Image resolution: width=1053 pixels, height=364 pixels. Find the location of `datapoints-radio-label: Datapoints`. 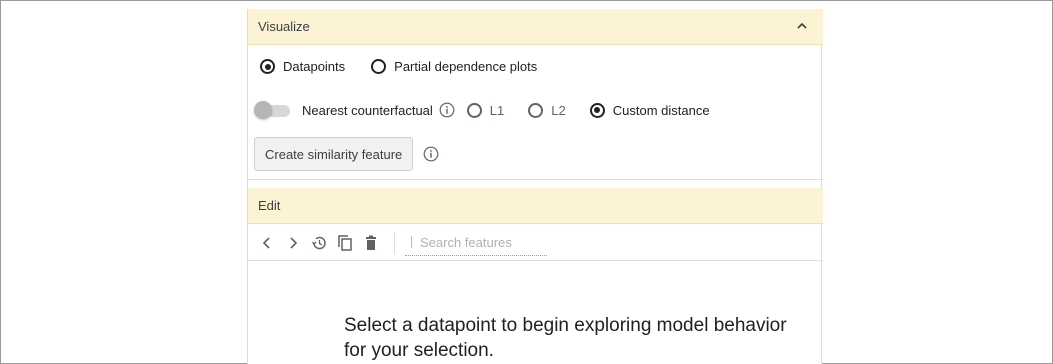

datapoints-radio-label: Datapoints is located at coordinates (314, 66).